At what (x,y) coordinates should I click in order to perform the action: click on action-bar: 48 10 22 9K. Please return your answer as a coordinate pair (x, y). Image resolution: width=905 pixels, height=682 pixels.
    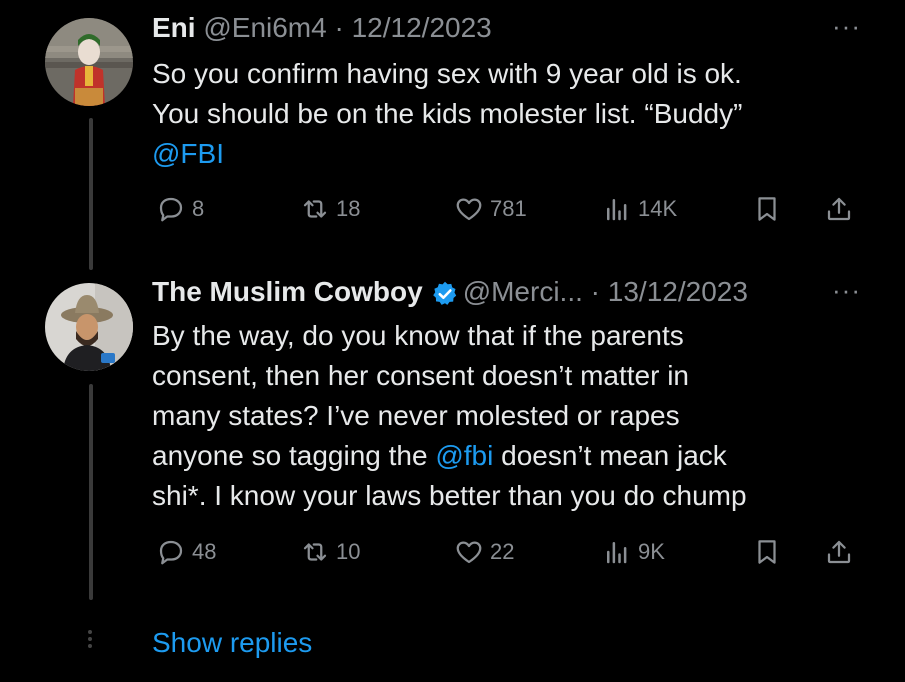
    Looking at the image, I should click on (512, 552).